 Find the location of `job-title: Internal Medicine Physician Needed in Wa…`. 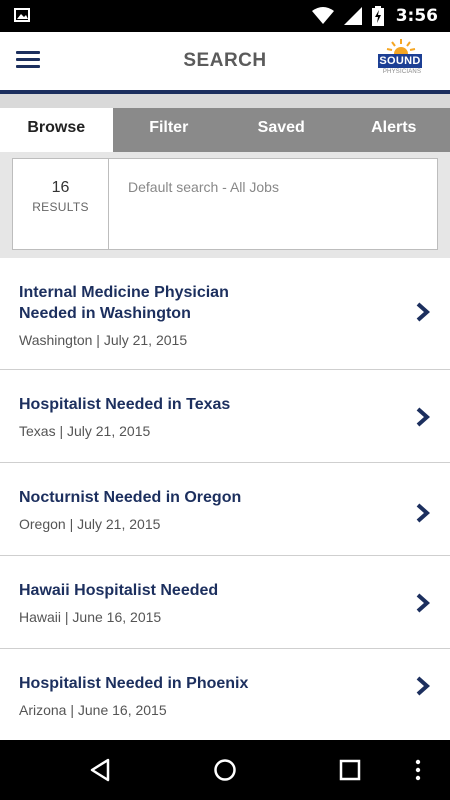

job-title: Internal Medicine Physician Needed in Wa… is located at coordinates (124, 303).